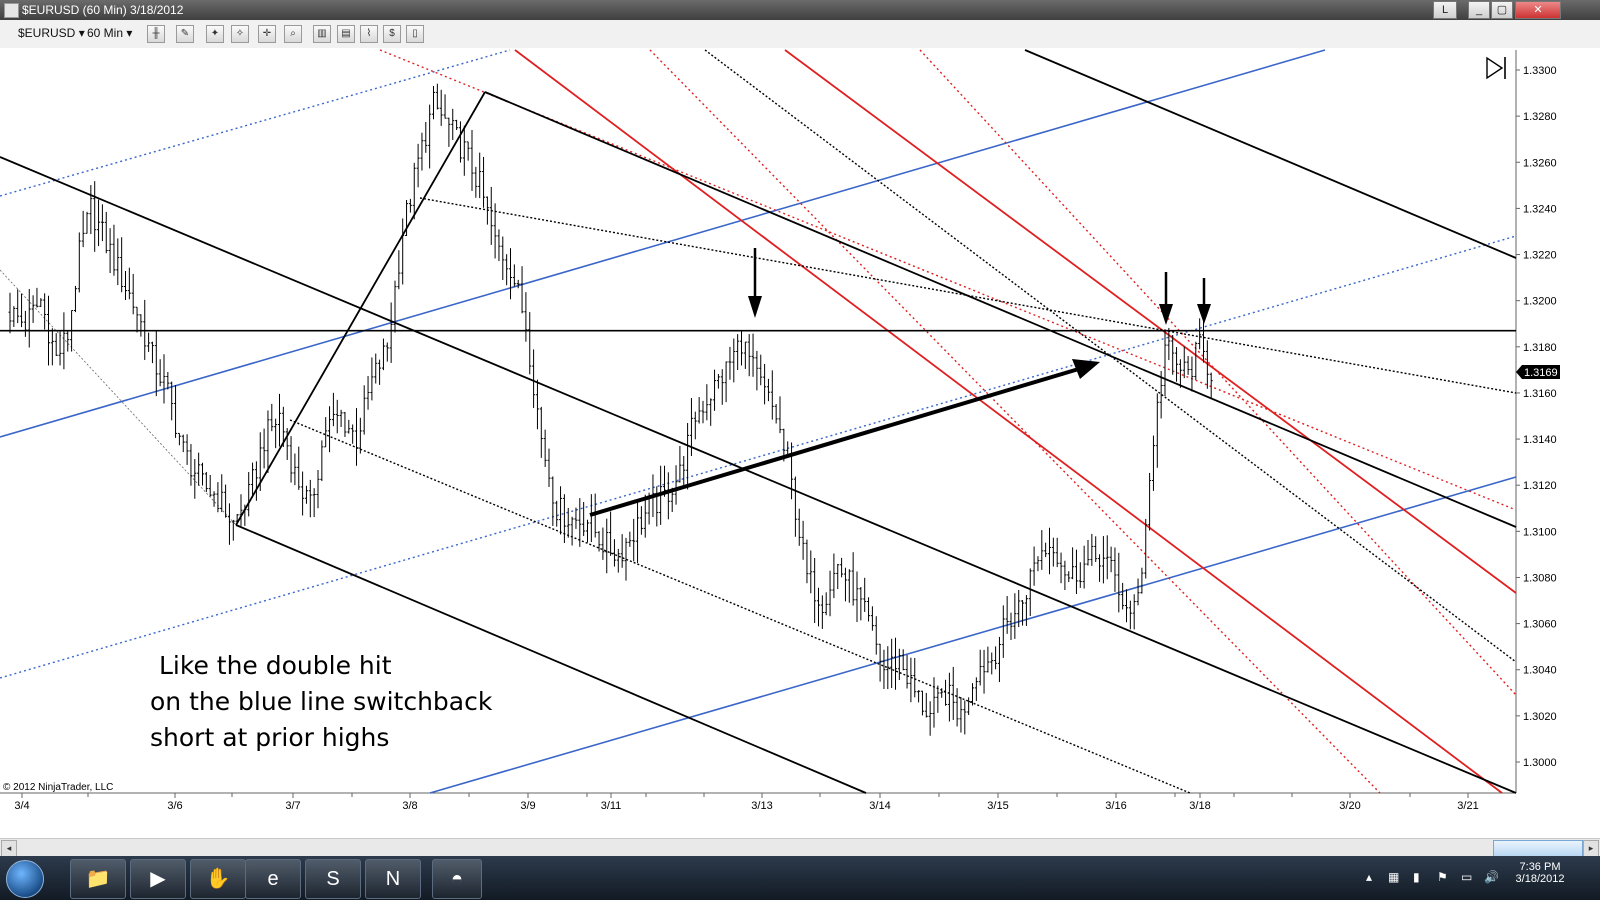 The image size is (1600, 900). I want to click on clock-date: 3/18/2012, so click(1540, 879).